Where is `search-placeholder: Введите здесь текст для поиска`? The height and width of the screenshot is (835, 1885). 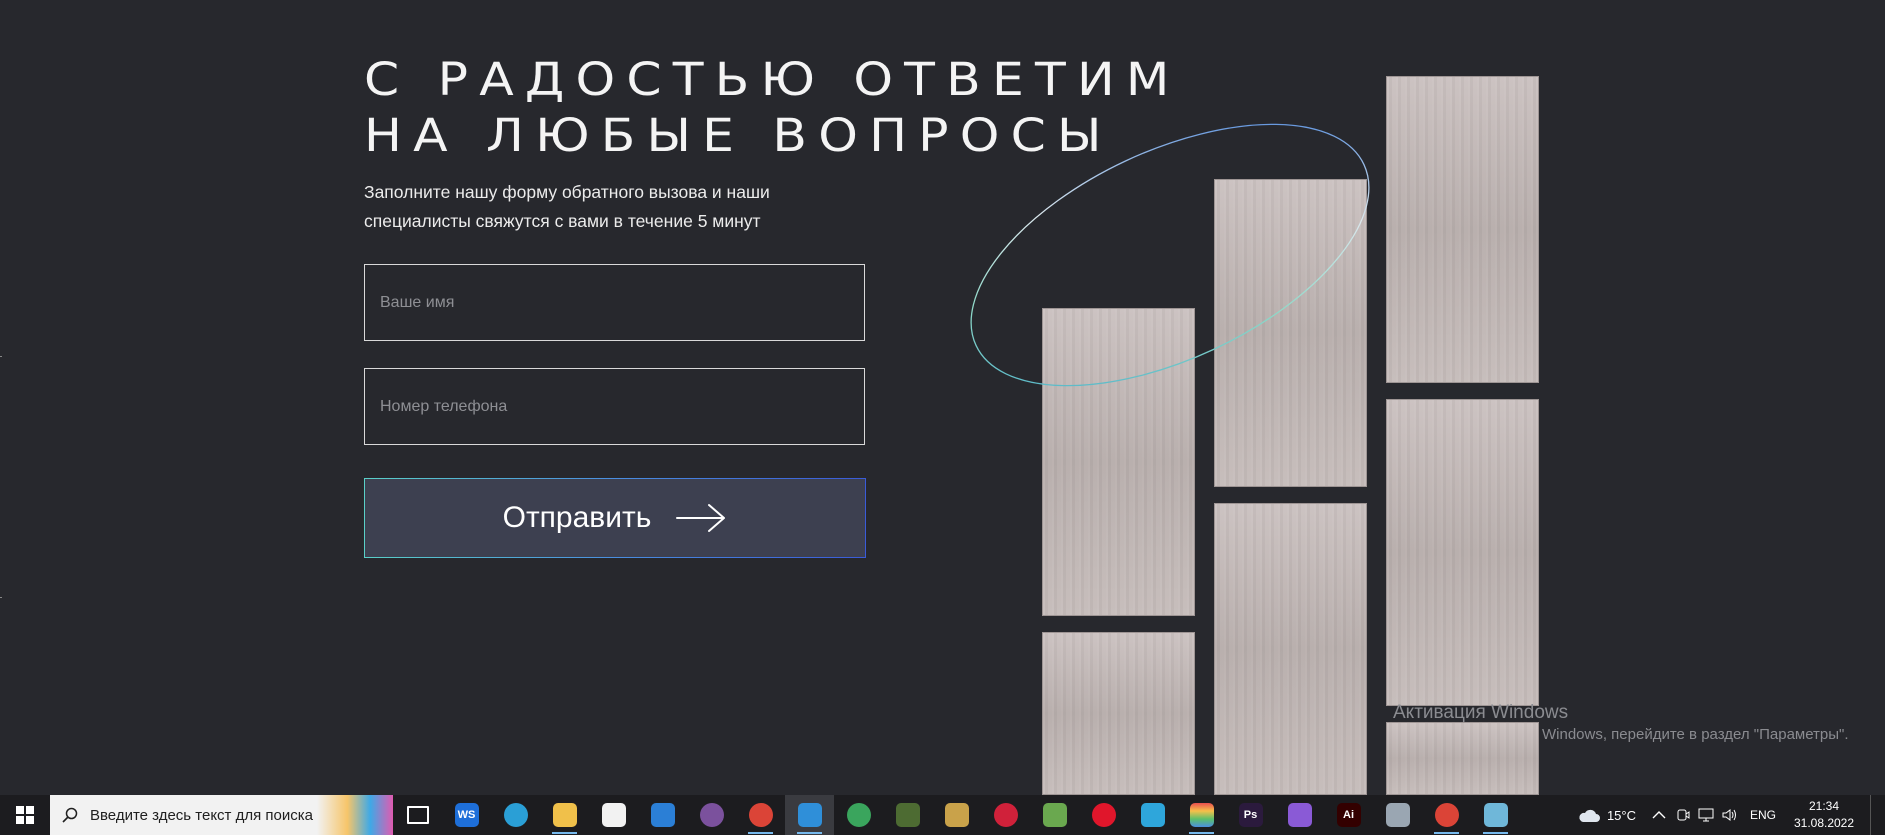
search-placeholder: Введите здесь текст для поиска is located at coordinates (201, 815).